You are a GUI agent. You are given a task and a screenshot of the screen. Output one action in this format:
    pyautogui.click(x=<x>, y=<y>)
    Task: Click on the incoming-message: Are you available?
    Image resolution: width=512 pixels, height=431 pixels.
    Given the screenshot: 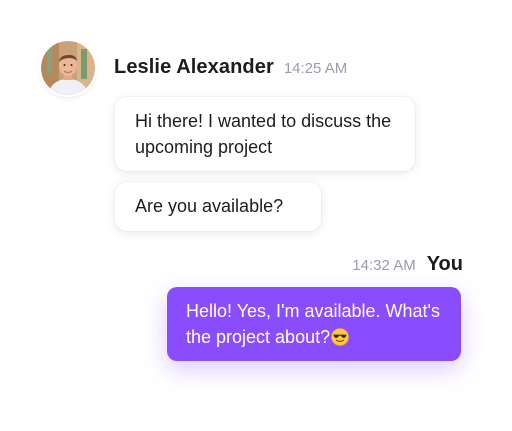 What is the action you would take?
    pyautogui.click(x=218, y=206)
    